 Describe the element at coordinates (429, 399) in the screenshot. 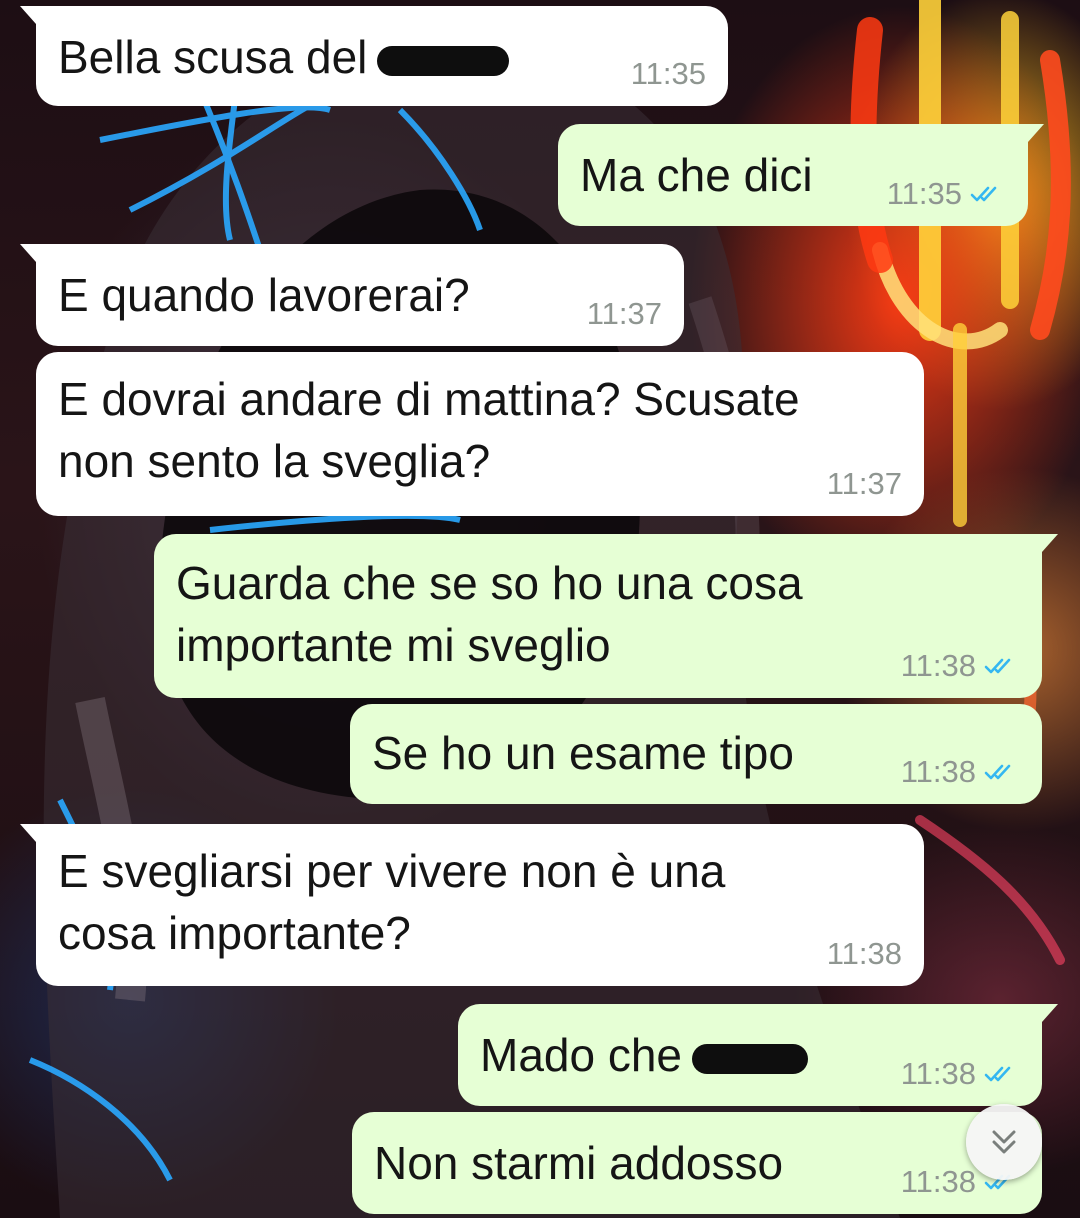

I see `message-text-line: E dovrai andare di mattina? Scusate` at that location.